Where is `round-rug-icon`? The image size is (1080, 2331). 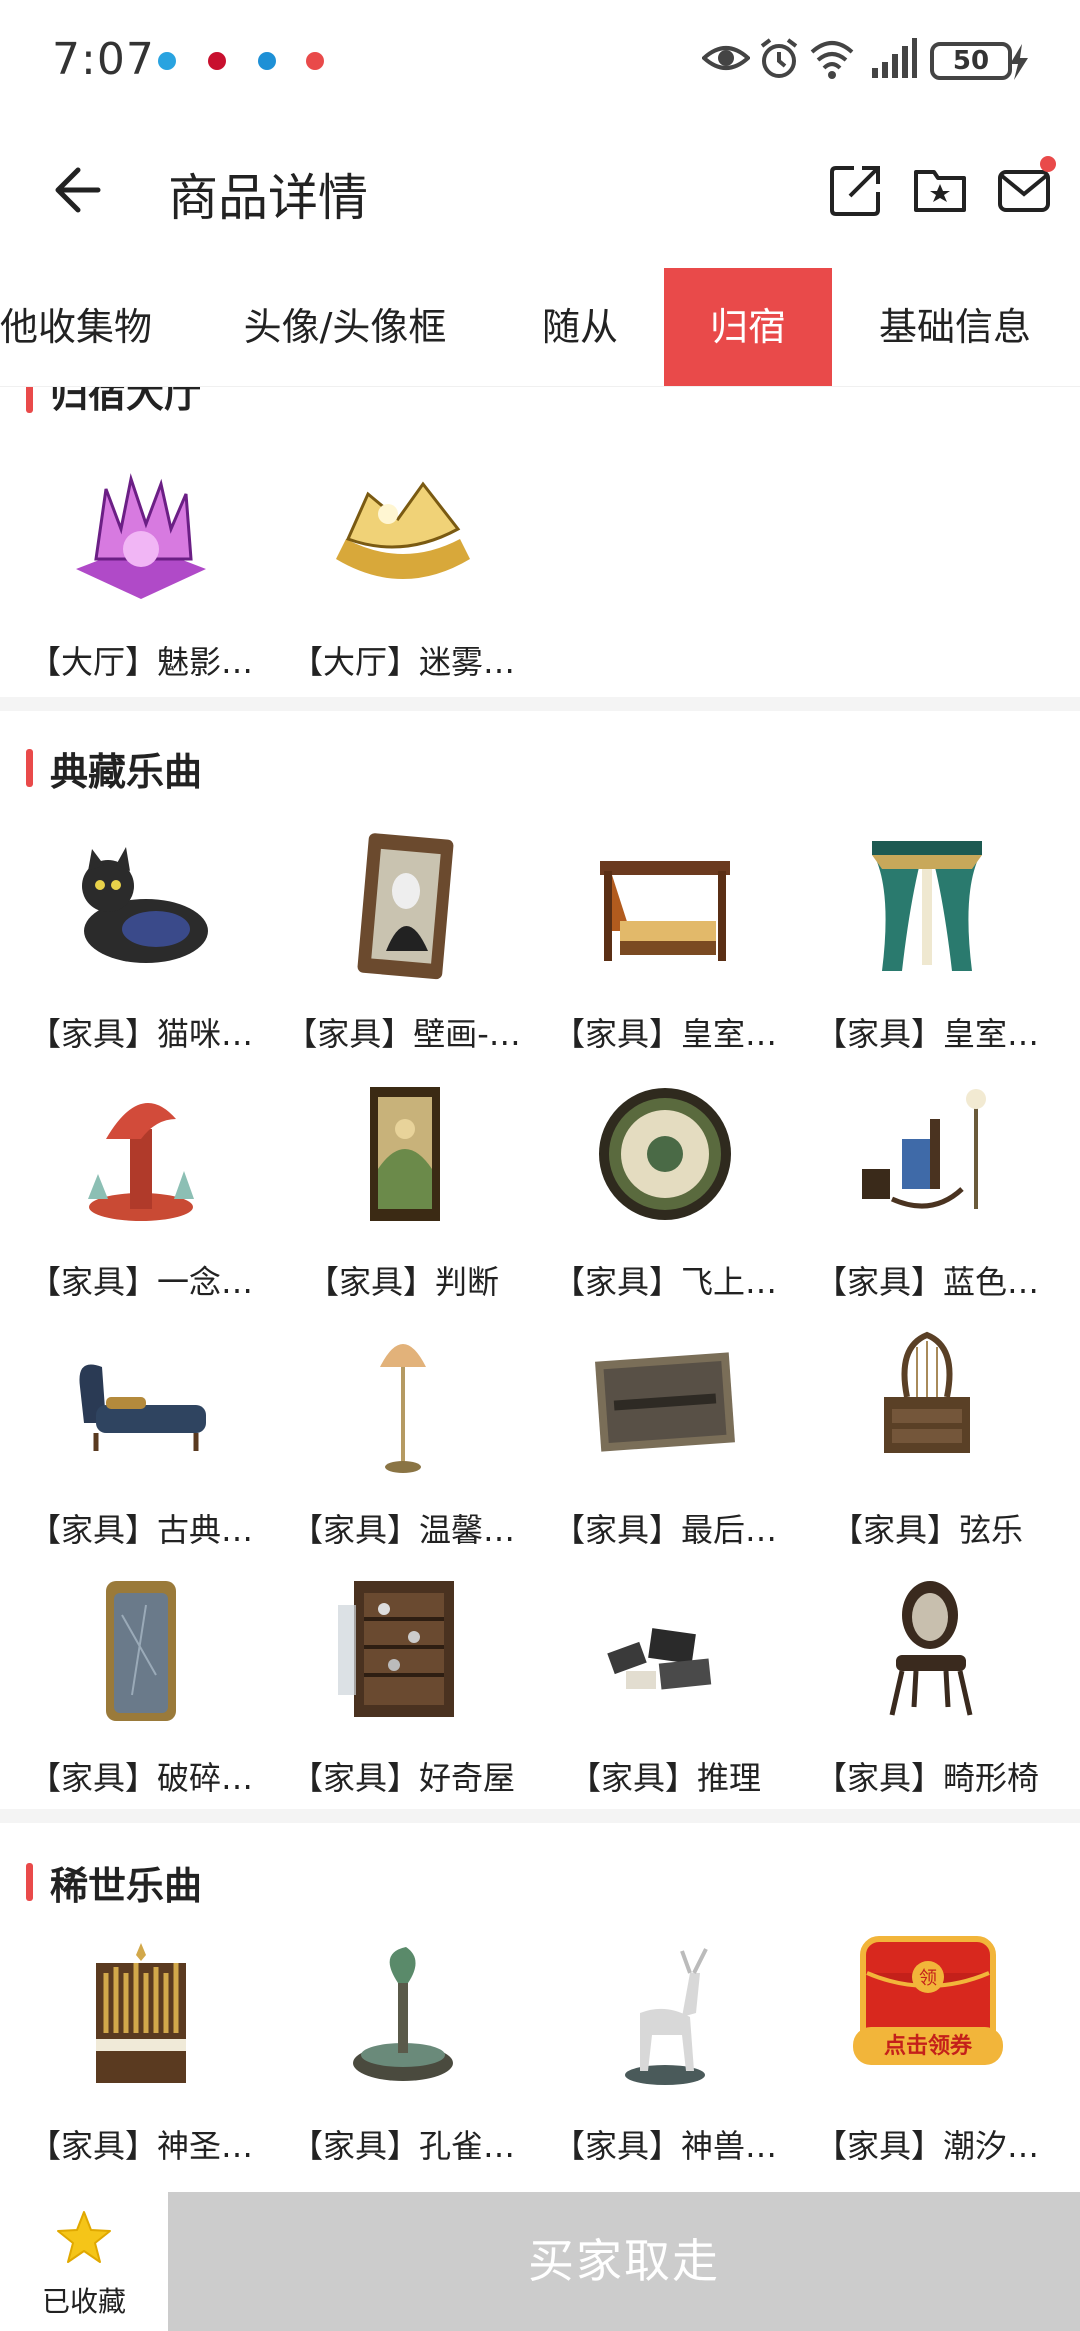 round-rug-icon is located at coordinates (665, 1154).